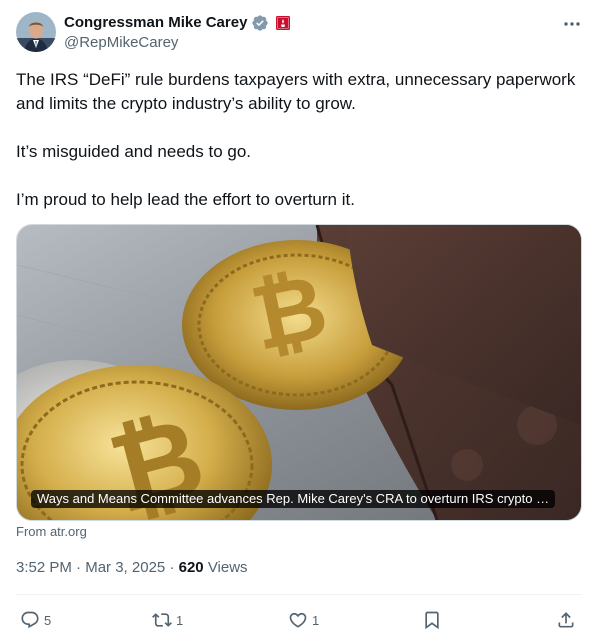 The height and width of the screenshot is (642, 598). What do you see at coordinates (180, 620) in the screenshot?
I see `repost-count: 1` at bounding box center [180, 620].